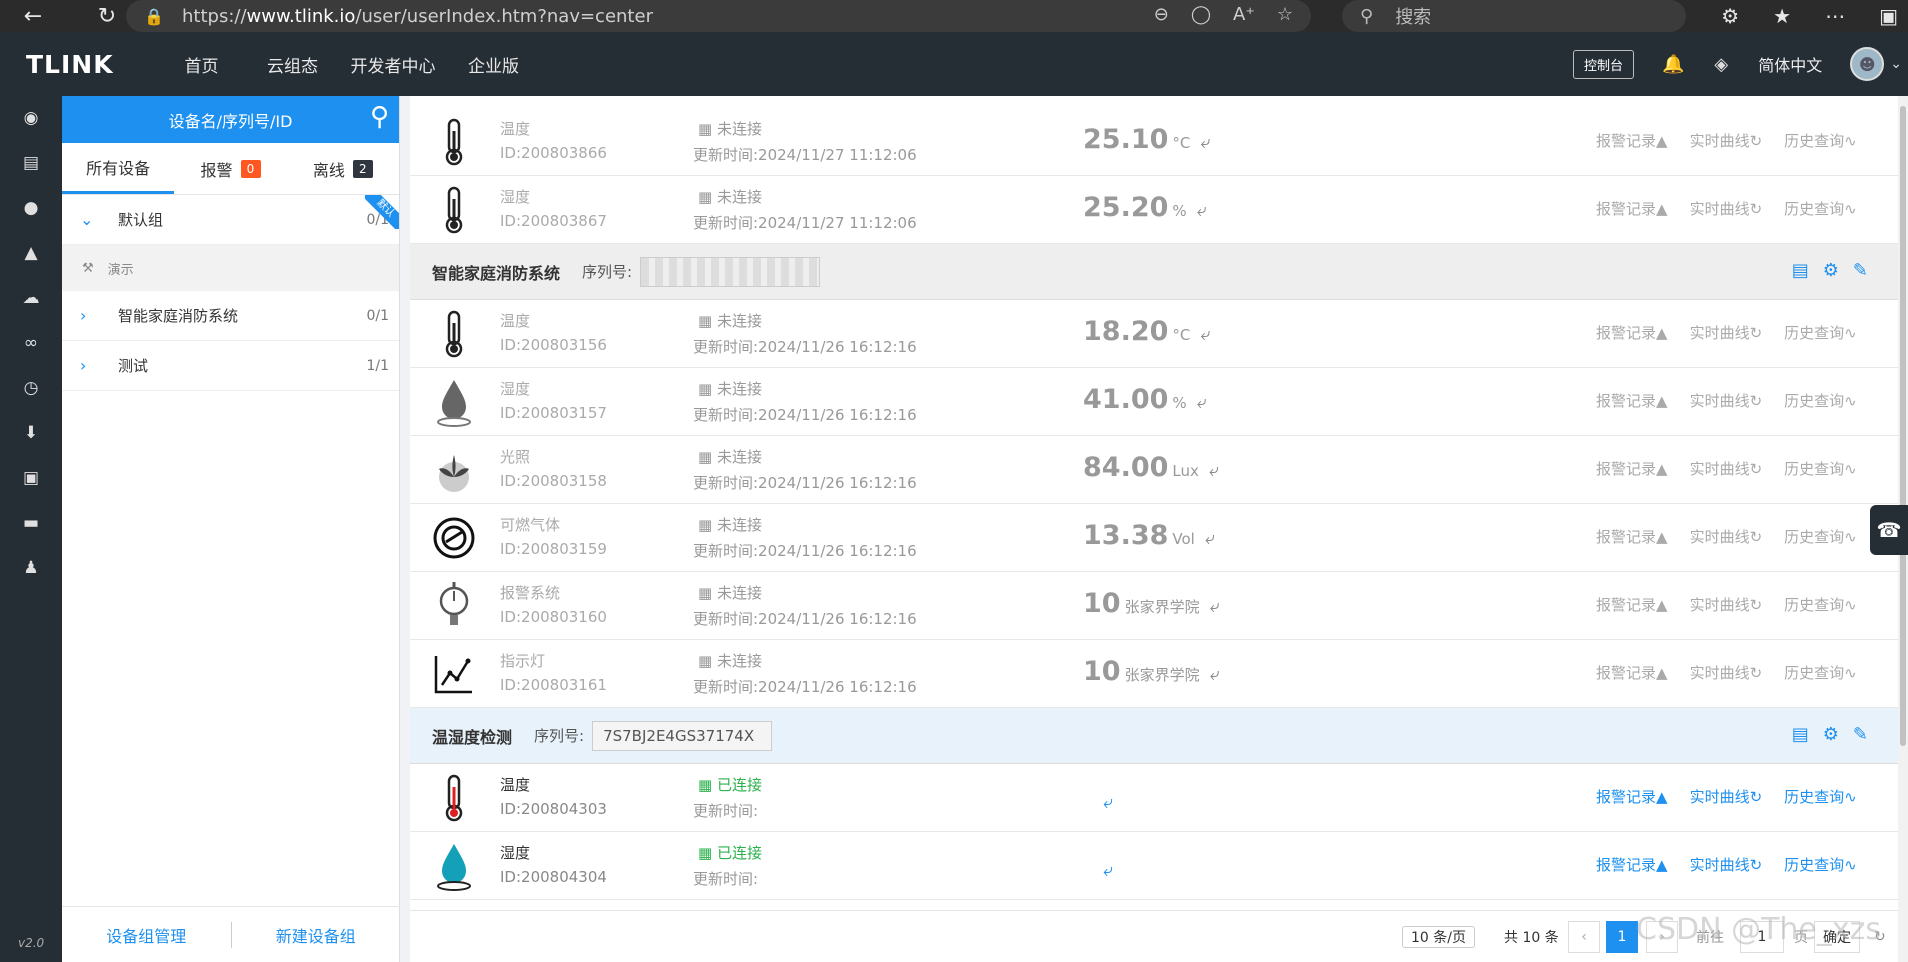 The height and width of the screenshot is (962, 1908). I want to click on group-default: ⌄ 默认组 0/1, so click(230, 220).